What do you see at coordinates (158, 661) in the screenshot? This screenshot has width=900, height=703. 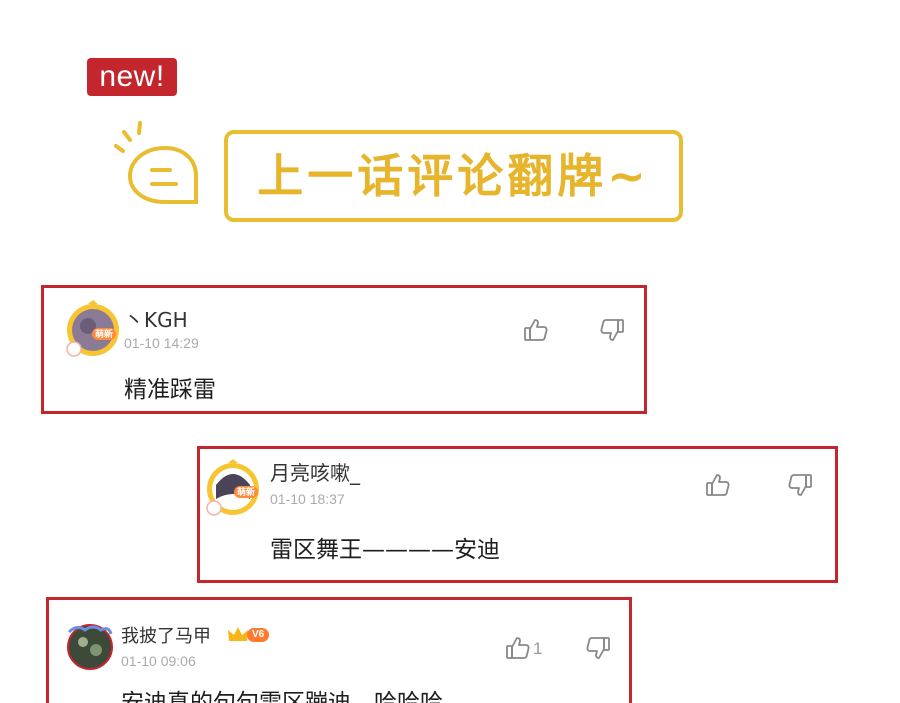 I see `comment-time: 01-10 09:06` at bounding box center [158, 661].